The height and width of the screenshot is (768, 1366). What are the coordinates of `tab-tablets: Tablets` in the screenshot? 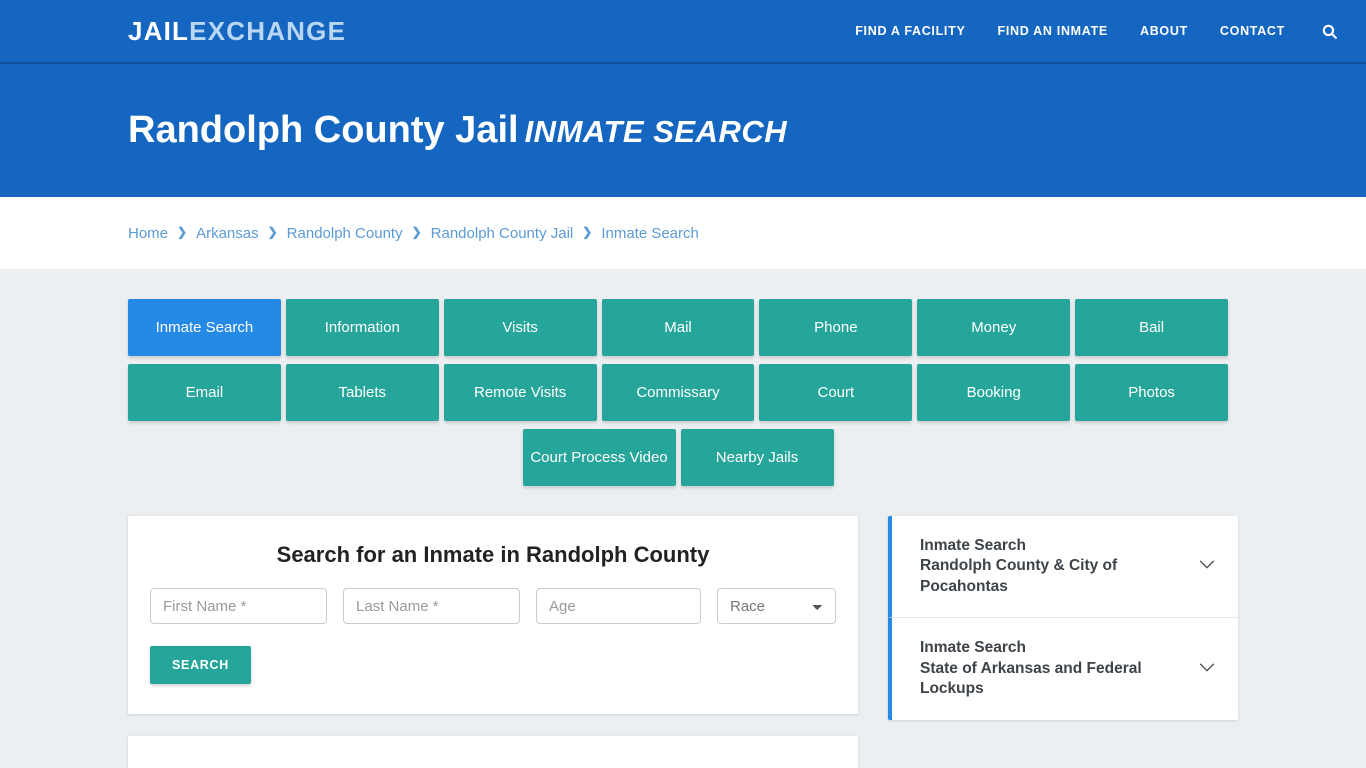 It's located at (362, 392).